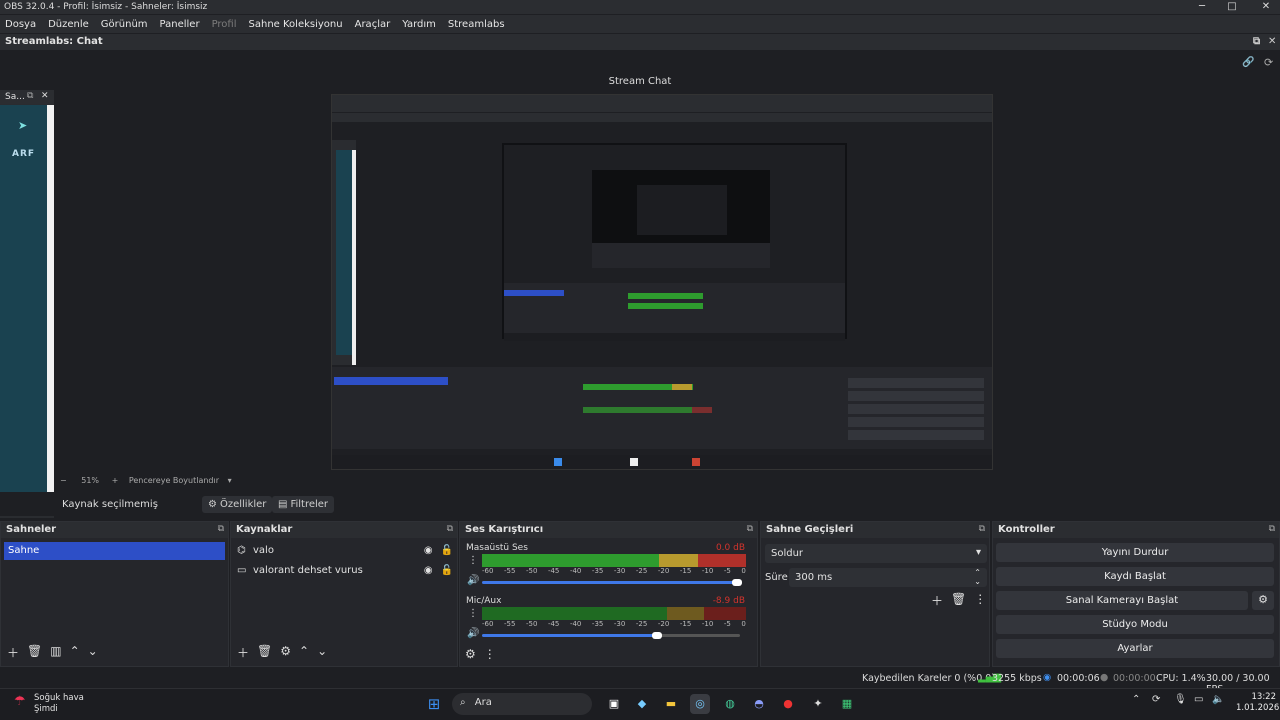  What do you see at coordinates (124, 24) in the screenshot?
I see `menu-gorunum: Görünüm` at bounding box center [124, 24].